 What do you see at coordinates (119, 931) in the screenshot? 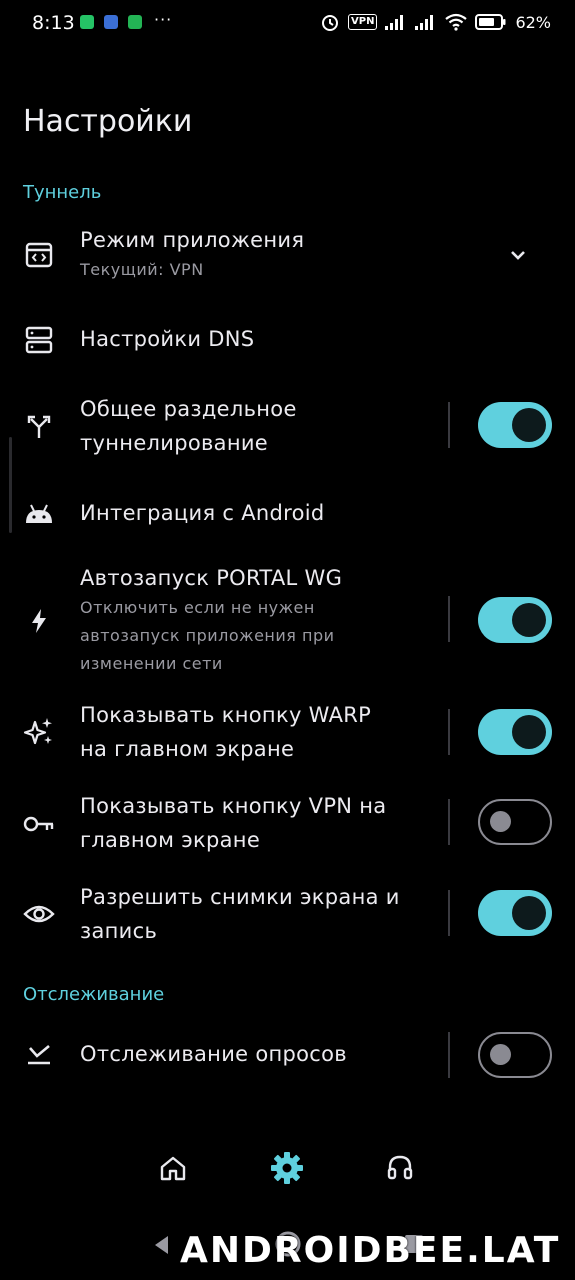
I see `setting-title-line2: запись` at bounding box center [119, 931].